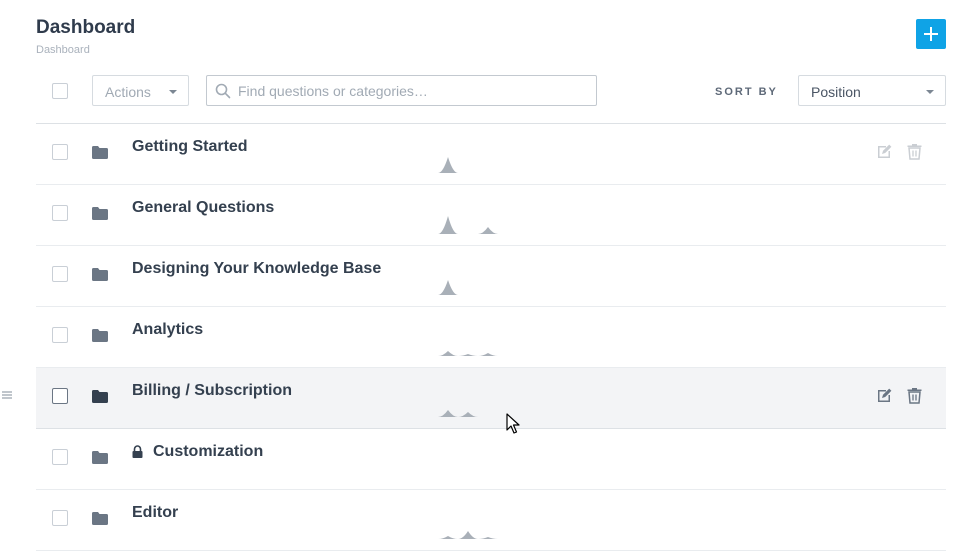  Describe the element at coordinates (128, 92) in the screenshot. I see `actions-dropdown-label: Actions` at that location.